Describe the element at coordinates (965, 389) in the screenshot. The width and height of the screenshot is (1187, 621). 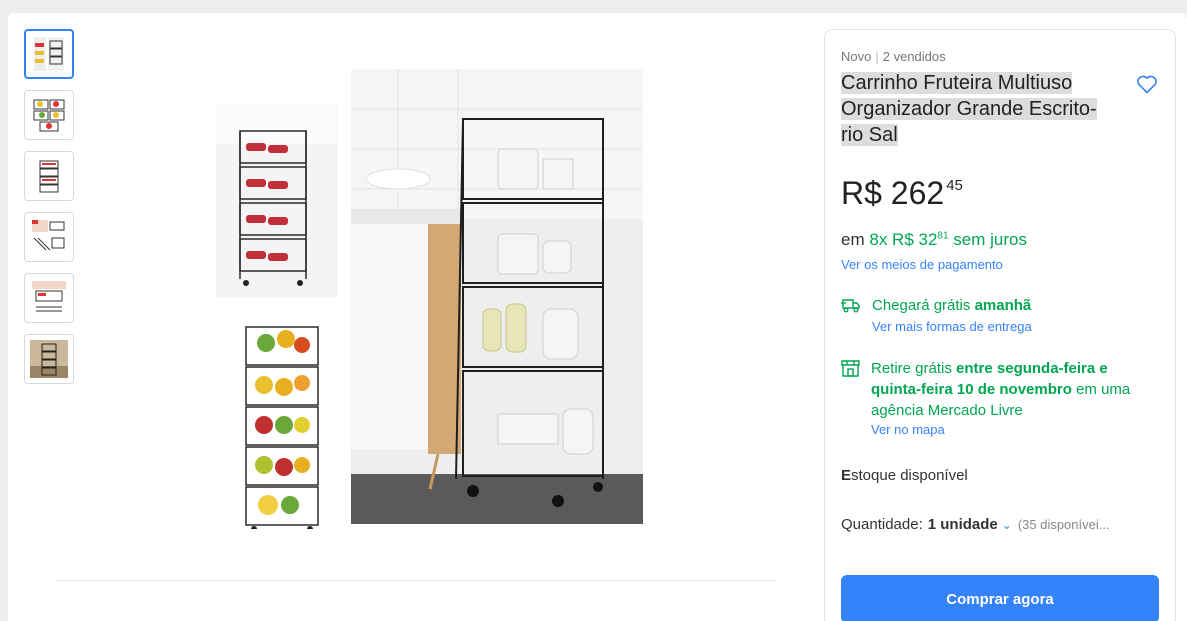
I see `pickup-day-number: 10` at that location.